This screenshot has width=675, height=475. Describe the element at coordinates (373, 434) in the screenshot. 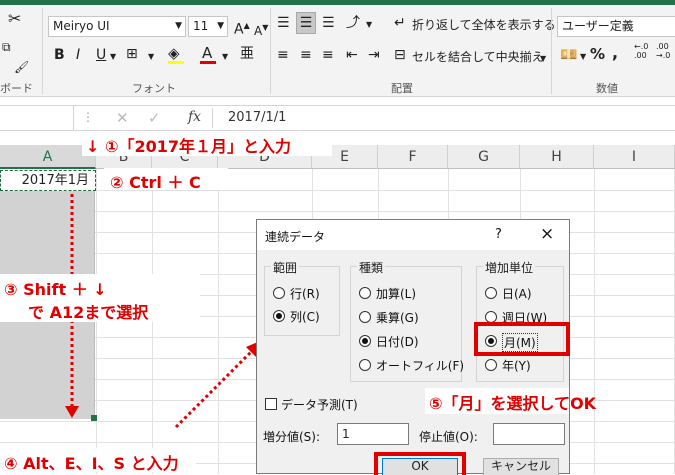

I see `step-value-input: 1` at that location.